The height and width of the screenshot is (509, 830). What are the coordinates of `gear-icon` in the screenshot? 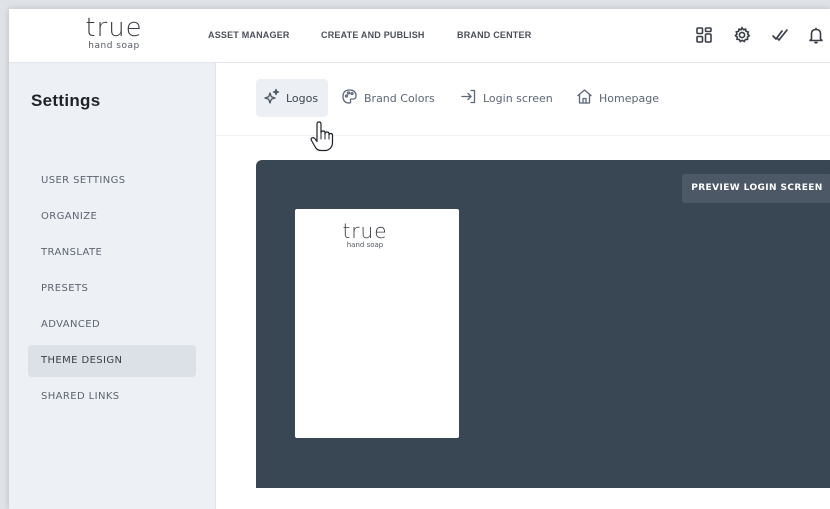 It's located at (742, 35).